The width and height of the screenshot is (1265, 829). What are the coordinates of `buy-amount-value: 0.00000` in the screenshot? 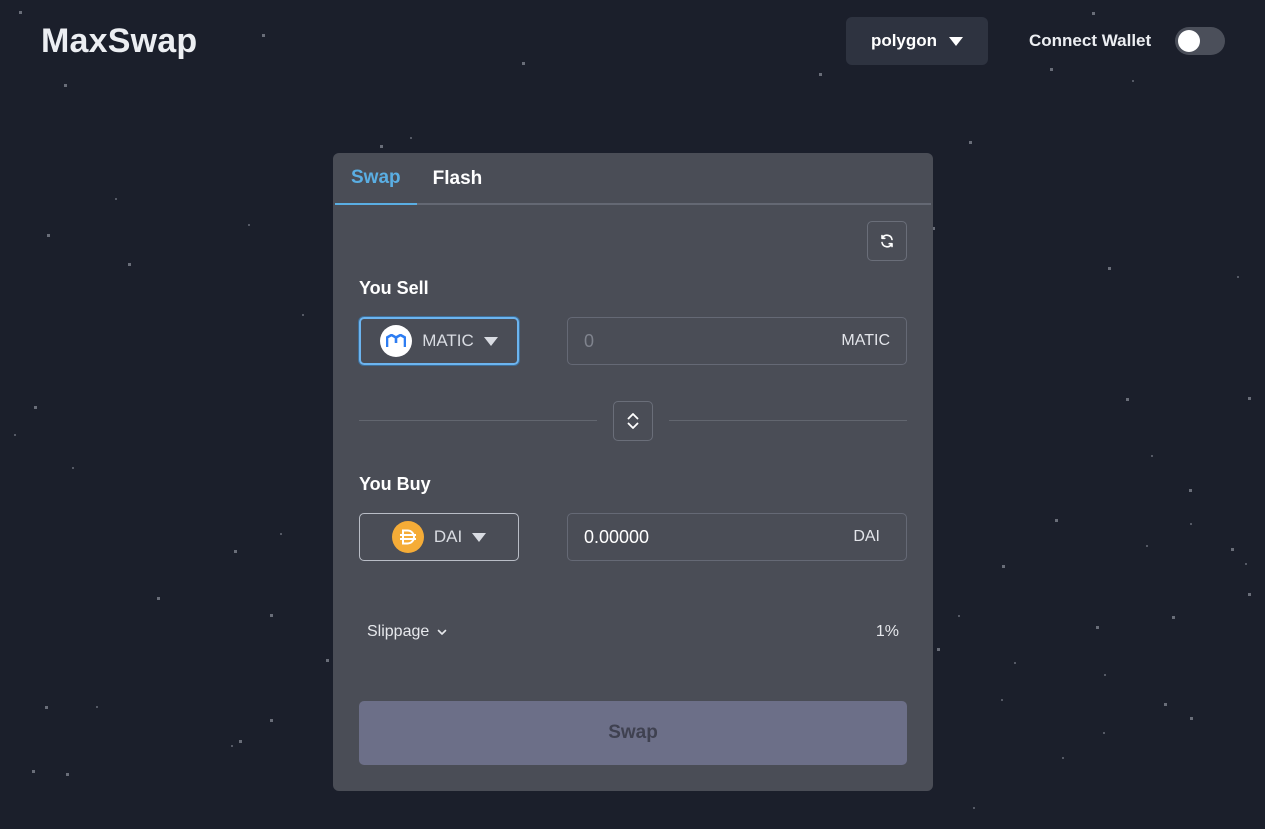 It's located at (617, 536).